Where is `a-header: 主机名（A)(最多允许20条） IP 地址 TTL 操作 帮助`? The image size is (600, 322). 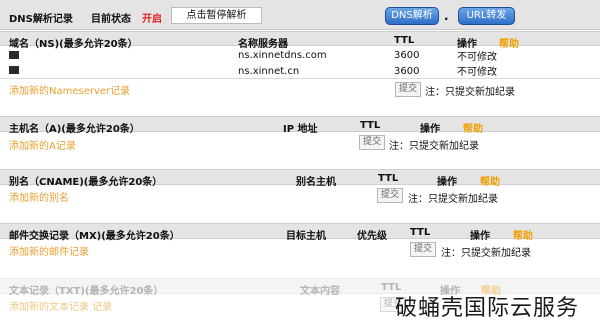 a-header: 主机名（A)(最多允许20条） IP 地址 TTL 操作 帮助 is located at coordinates (300, 125).